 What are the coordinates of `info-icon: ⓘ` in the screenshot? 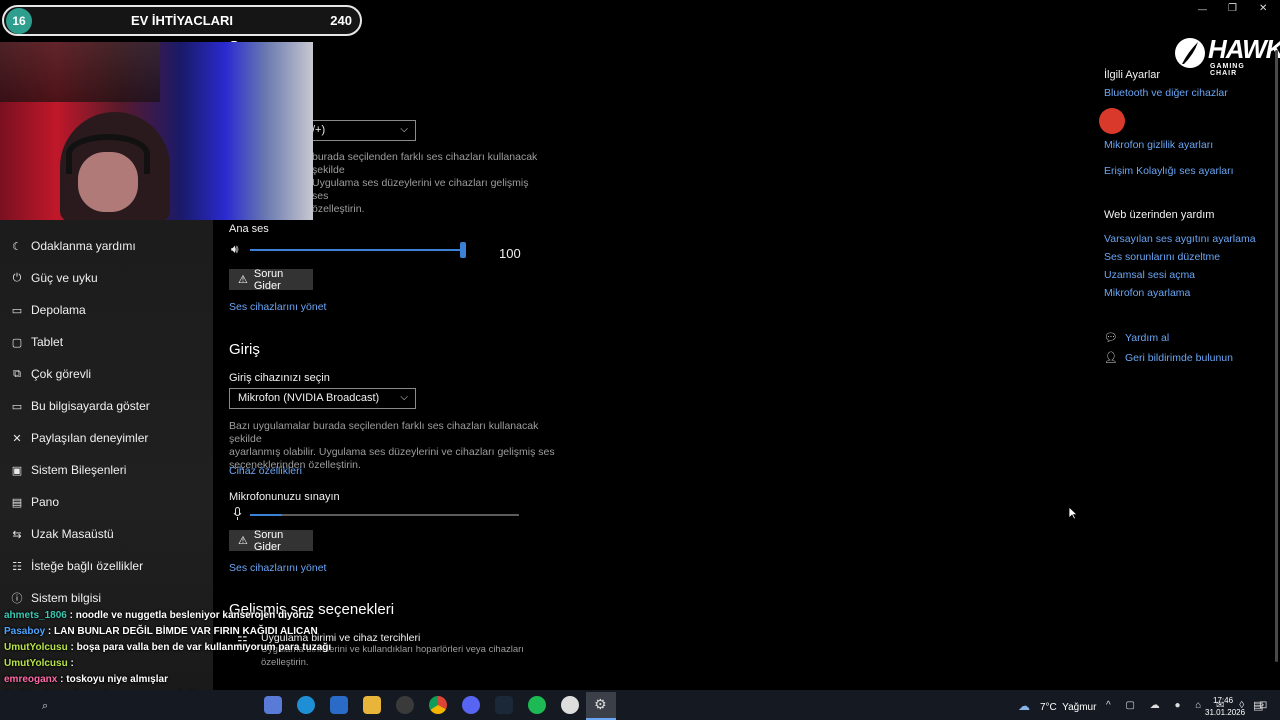 It's located at (17, 599).